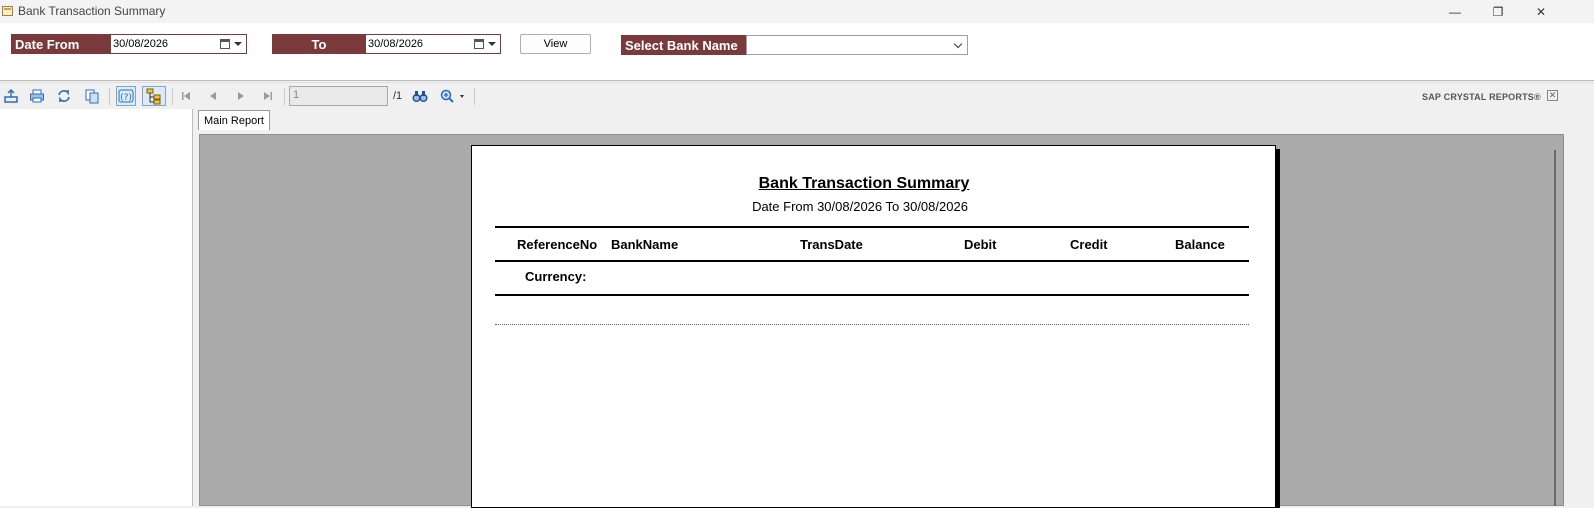 The image size is (1594, 508). I want to click on column-header-debit: Debit, so click(980, 244).